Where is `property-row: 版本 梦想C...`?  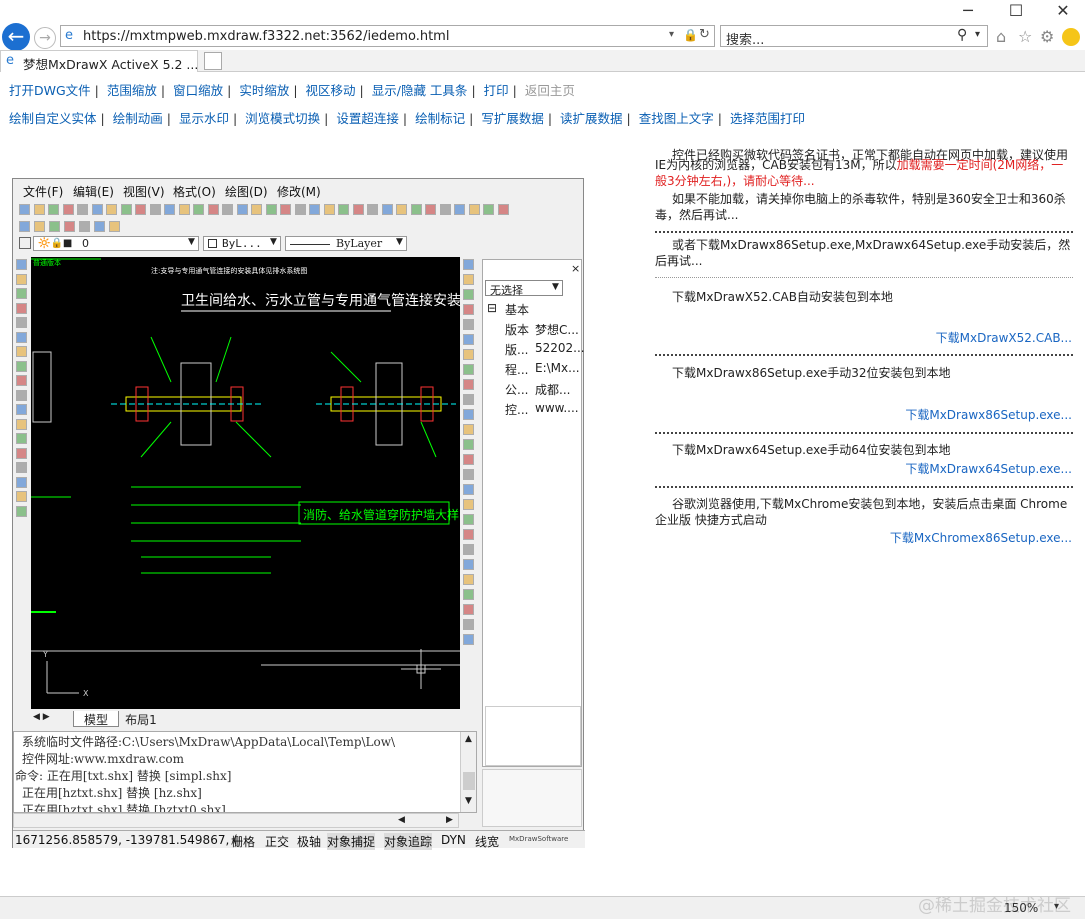
property-row: 版本 梦想C... is located at coordinates (533, 330).